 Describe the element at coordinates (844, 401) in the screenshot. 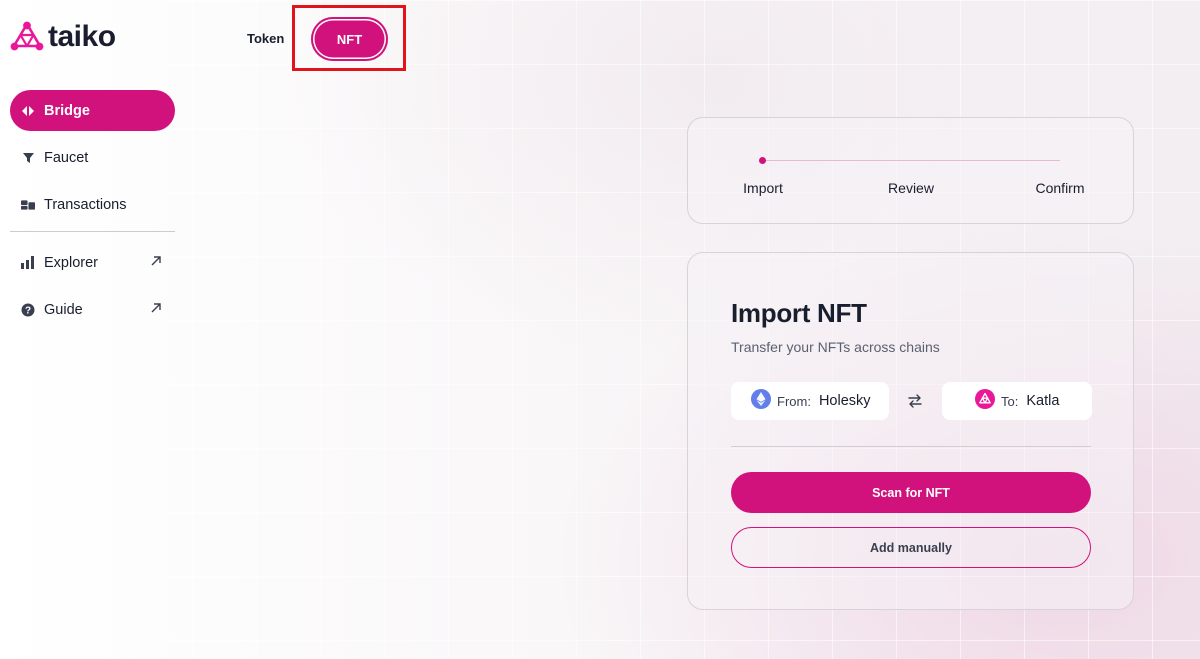

I see `from-chain-name: Holesky` at that location.